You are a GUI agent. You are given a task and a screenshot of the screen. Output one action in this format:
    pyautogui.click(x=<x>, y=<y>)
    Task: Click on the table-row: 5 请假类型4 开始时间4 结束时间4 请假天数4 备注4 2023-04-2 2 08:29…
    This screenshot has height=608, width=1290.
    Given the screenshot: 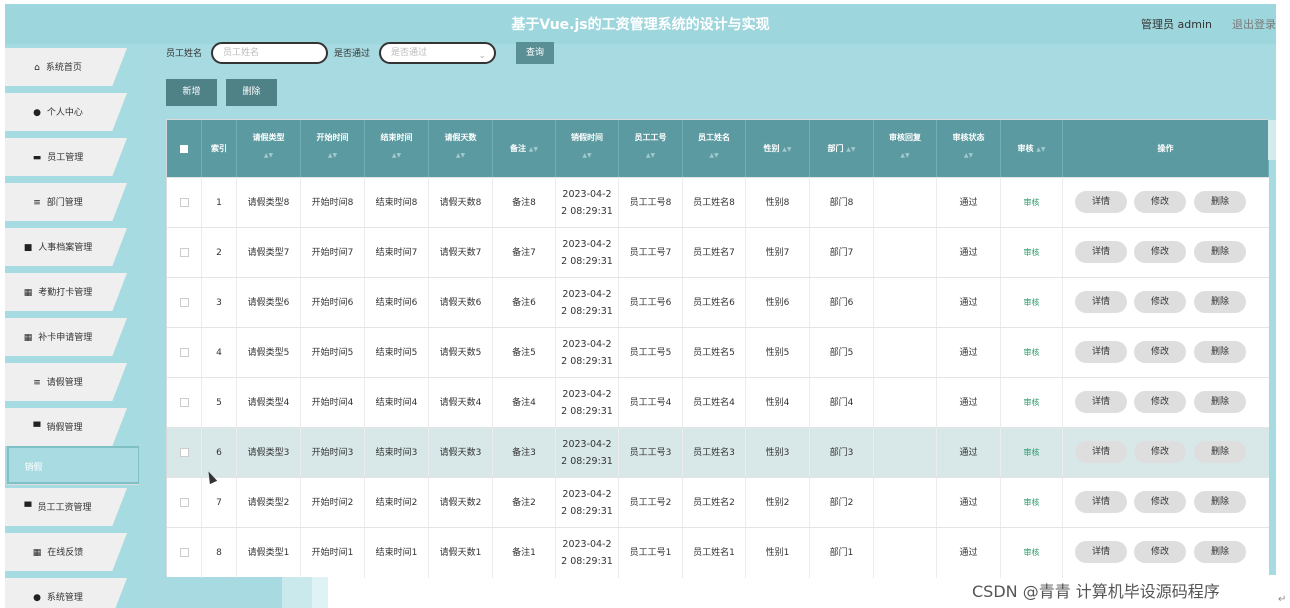 What is the action you would take?
    pyautogui.click(x=718, y=402)
    